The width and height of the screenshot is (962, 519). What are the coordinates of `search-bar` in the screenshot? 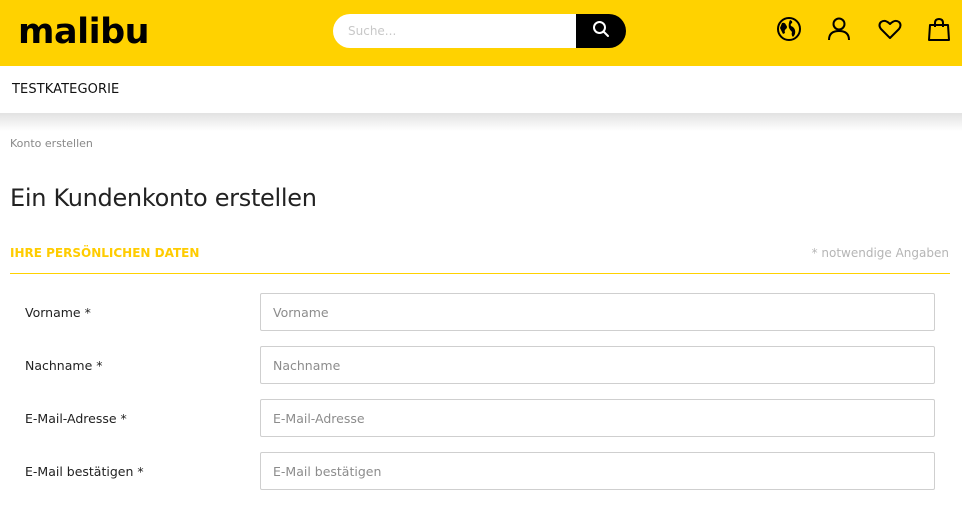 It's located at (479, 31).